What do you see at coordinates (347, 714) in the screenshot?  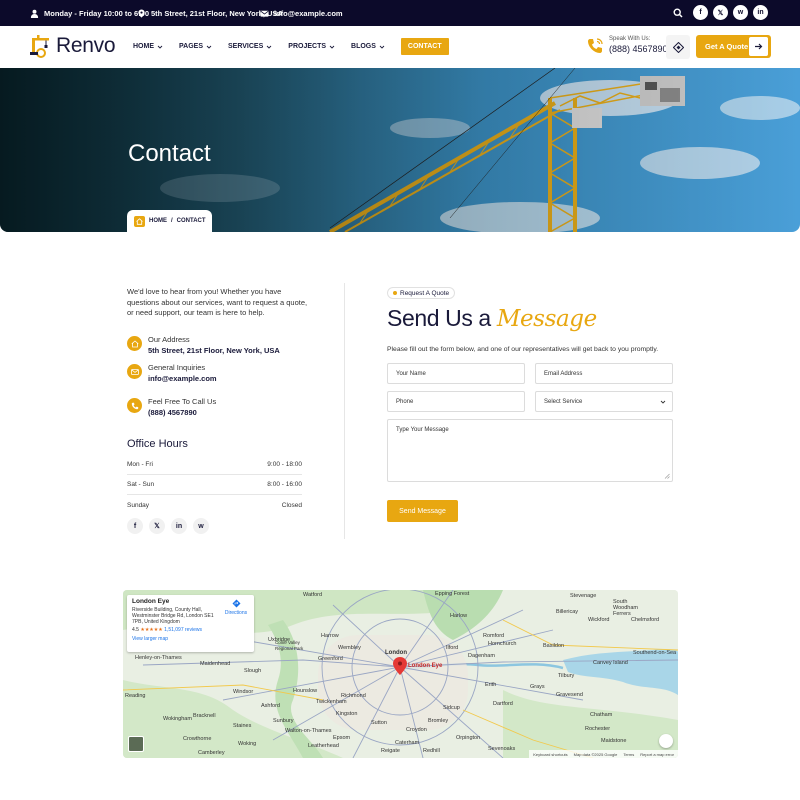 I see `map-label: Kingston` at bounding box center [347, 714].